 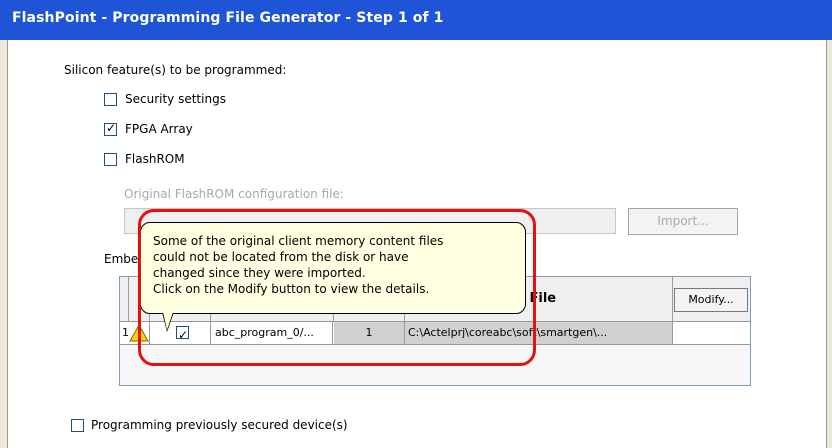 I want to click on security-settings-checkbox, so click(x=110, y=99).